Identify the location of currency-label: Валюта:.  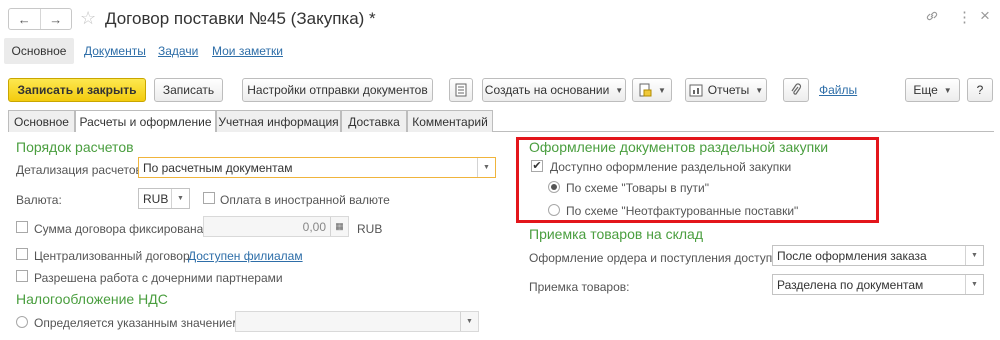
(39, 200).